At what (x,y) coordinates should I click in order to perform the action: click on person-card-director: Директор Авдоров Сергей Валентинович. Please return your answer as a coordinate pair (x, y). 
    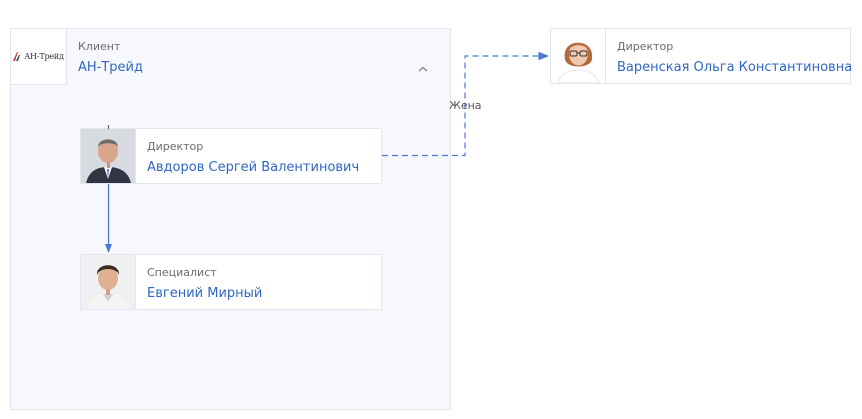
    Looking at the image, I should click on (231, 156).